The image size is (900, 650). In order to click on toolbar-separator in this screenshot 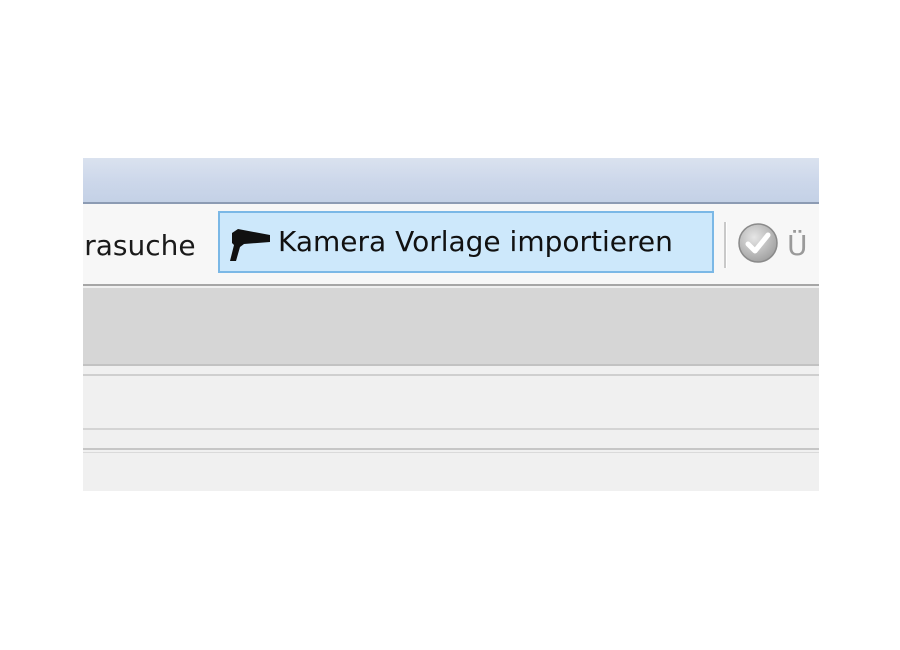, I will do `click(725, 245)`.